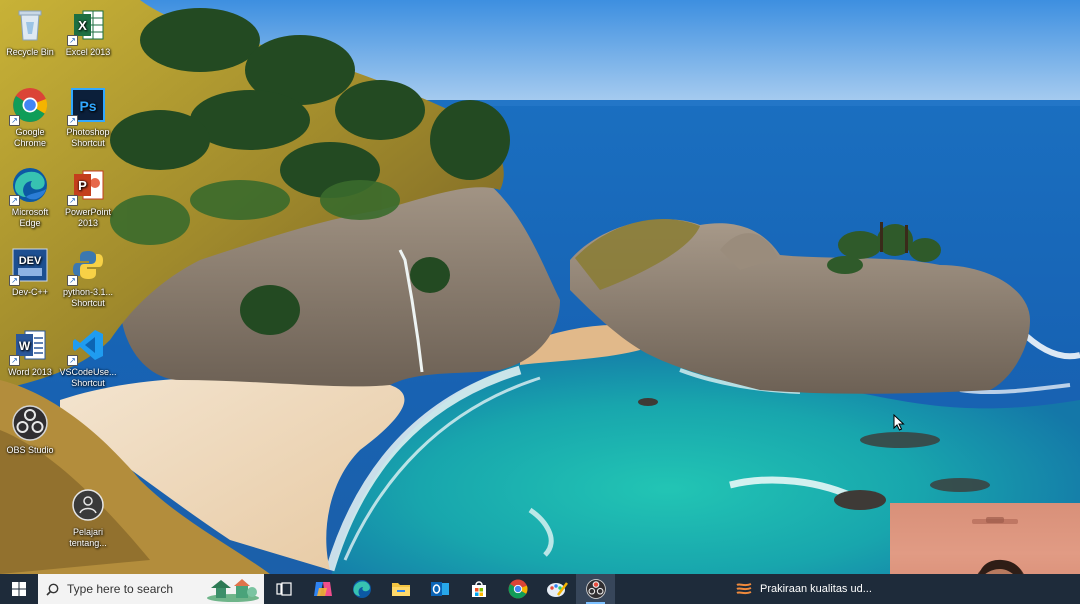 This screenshot has width=1080, height=604. What do you see at coordinates (52, 589) in the screenshot?
I see `search-icon` at bounding box center [52, 589].